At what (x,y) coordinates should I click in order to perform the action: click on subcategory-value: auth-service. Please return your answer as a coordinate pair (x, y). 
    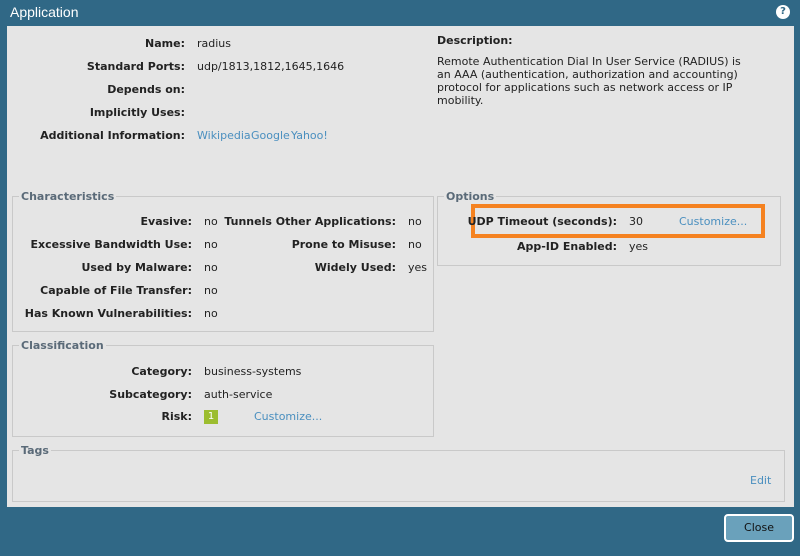
    Looking at the image, I should click on (238, 394).